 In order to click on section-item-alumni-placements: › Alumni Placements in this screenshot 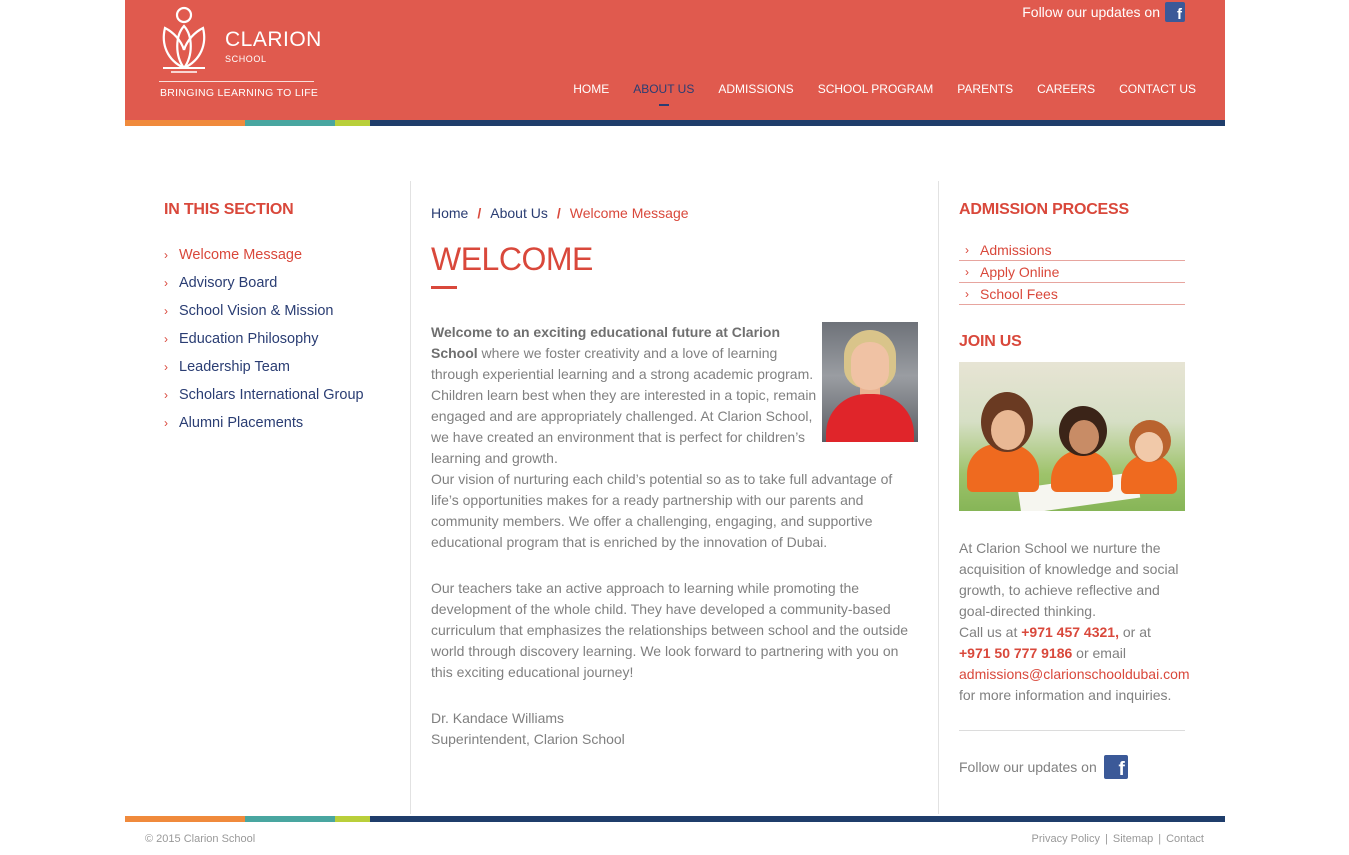, I will do `click(279, 423)`.